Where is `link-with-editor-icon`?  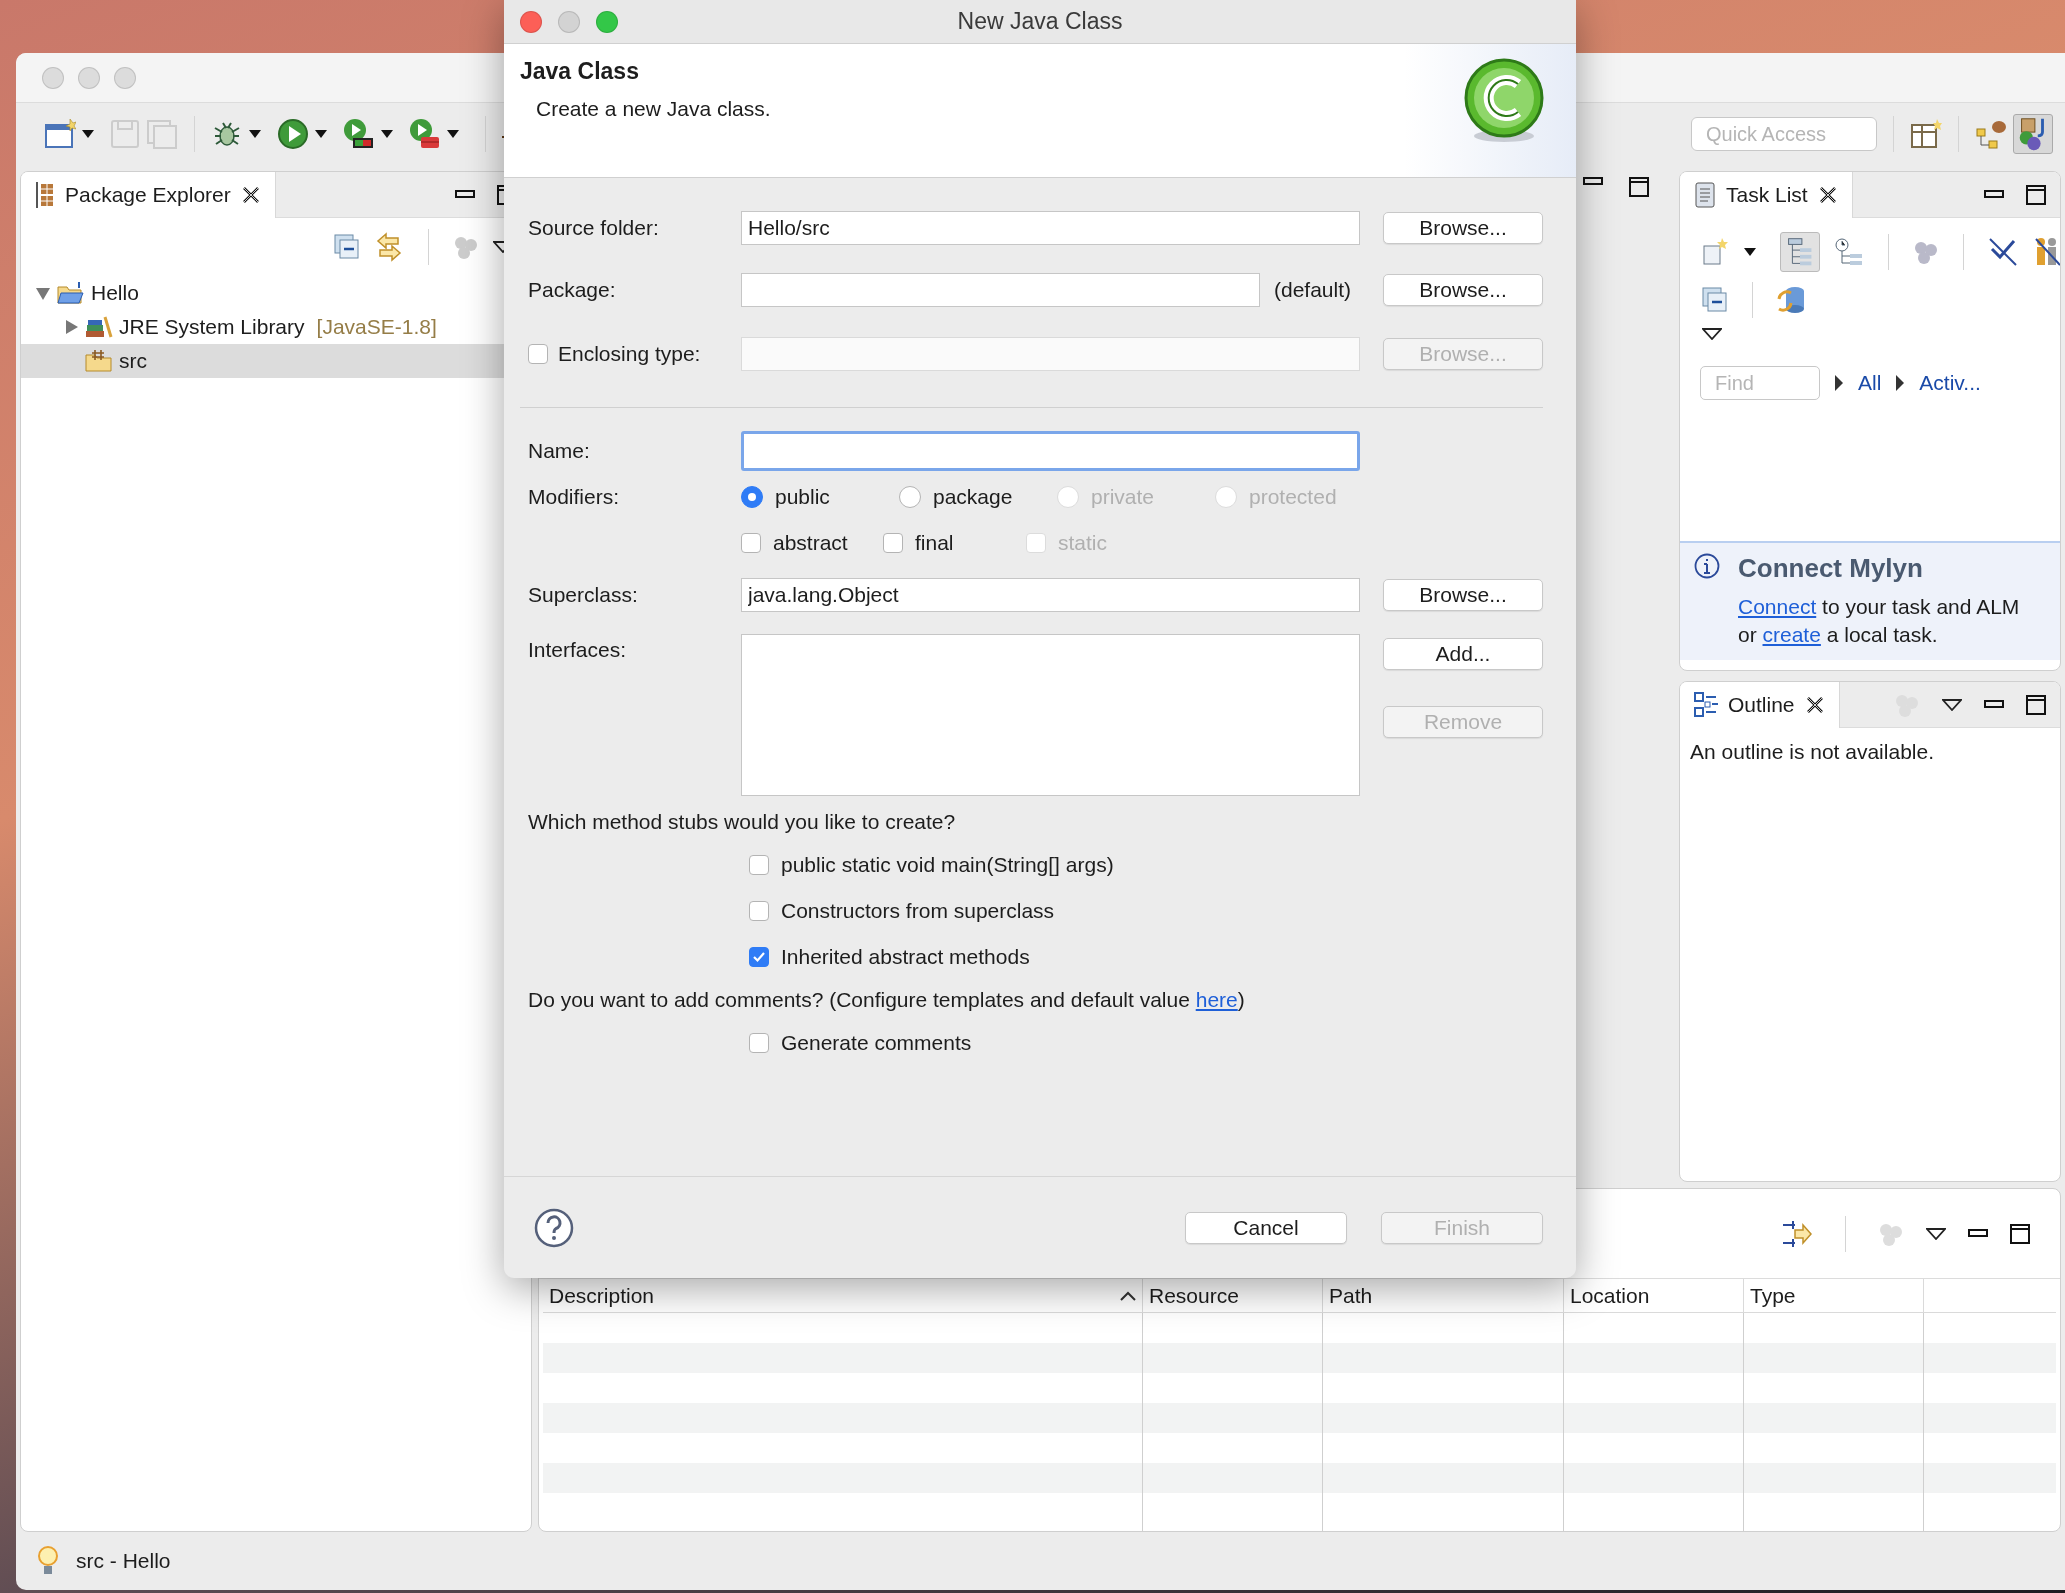
link-with-editor-icon is located at coordinates (389, 247).